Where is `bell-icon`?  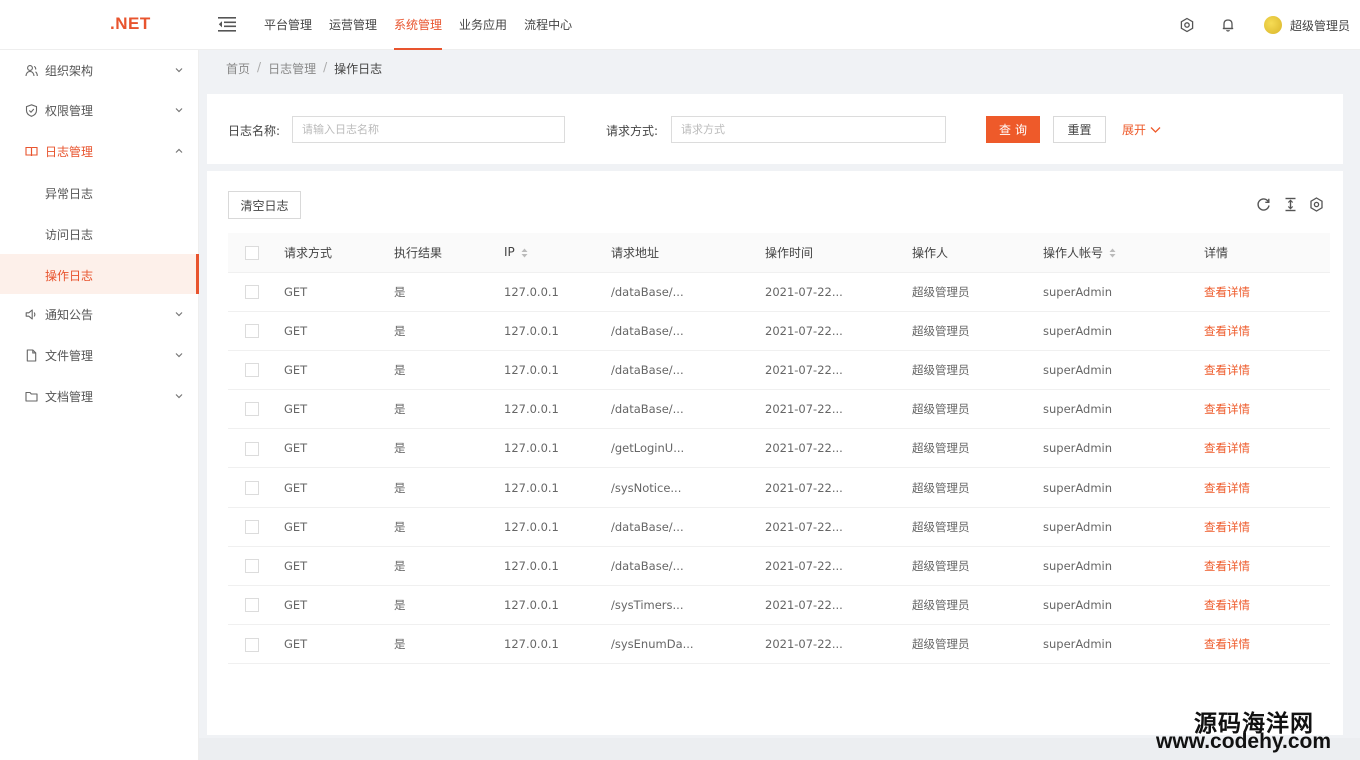 bell-icon is located at coordinates (1228, 25).